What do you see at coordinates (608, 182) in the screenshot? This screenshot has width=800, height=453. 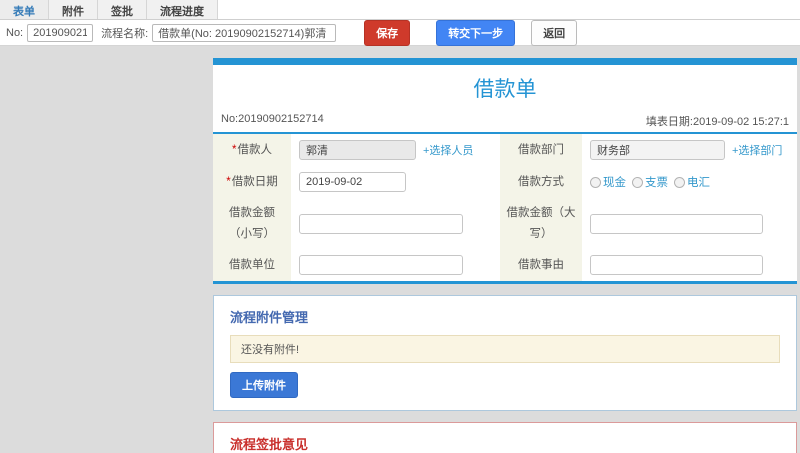 I see `radio-cash: 现金` at bounding box center [608, 182].